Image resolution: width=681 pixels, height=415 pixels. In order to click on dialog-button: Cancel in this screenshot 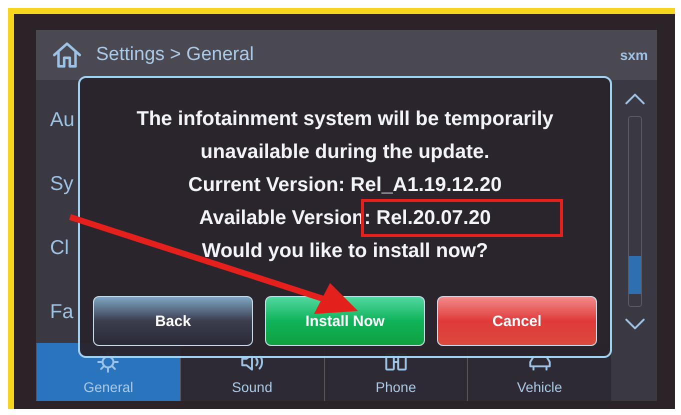, I will do `click(517, 321)`.